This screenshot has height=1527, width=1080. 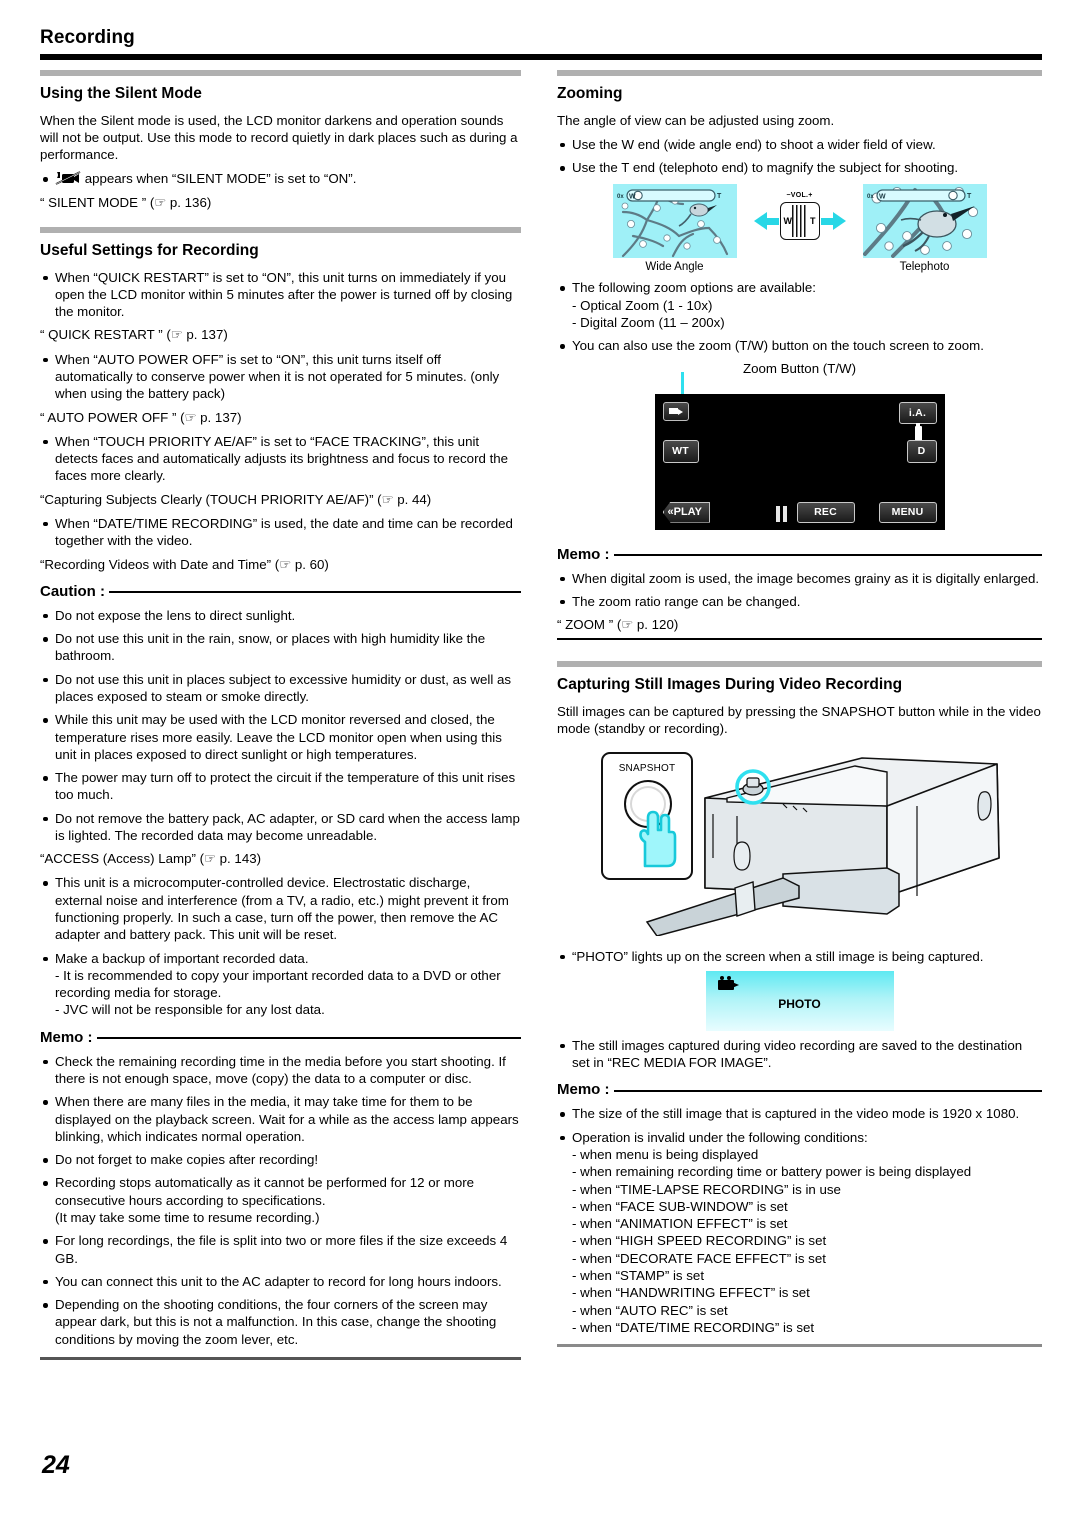 What do you see at coordinates (670, 512) in the screenshot?
I see `play-chevron-icon: «` at bounding box center [670, 512].